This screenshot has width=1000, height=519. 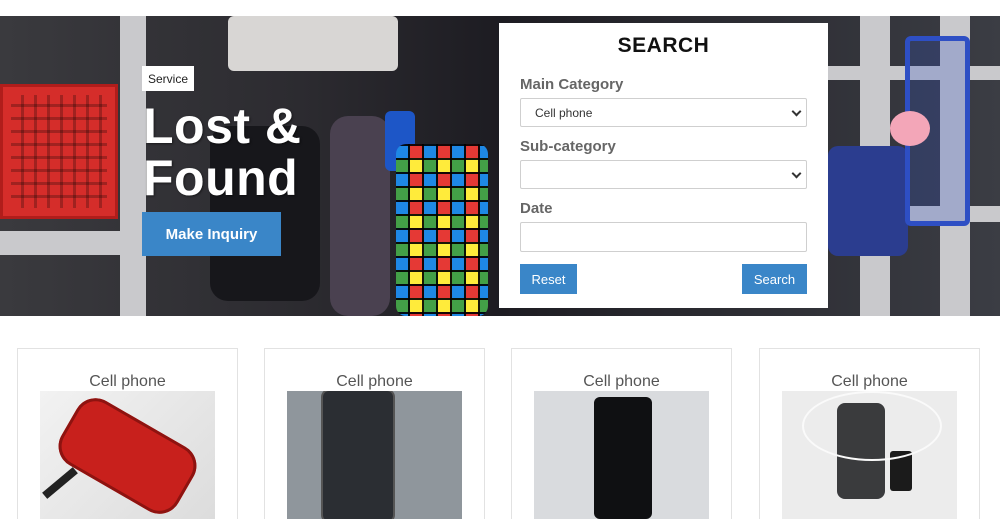 What do you see at coordinates (623, 458) in the screenshot?
I see `black-phone` at bounding box center [623, 458].